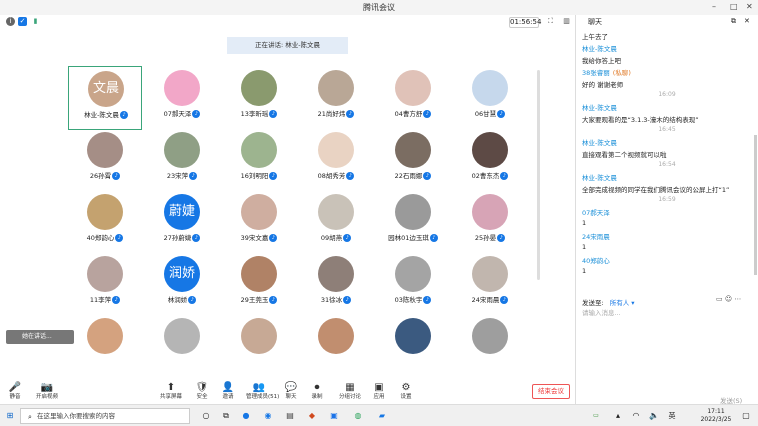 The height and width of the screenshot is (426, 758). I want to click on members-button: 👥 管理成员(51), so click(263, 393).